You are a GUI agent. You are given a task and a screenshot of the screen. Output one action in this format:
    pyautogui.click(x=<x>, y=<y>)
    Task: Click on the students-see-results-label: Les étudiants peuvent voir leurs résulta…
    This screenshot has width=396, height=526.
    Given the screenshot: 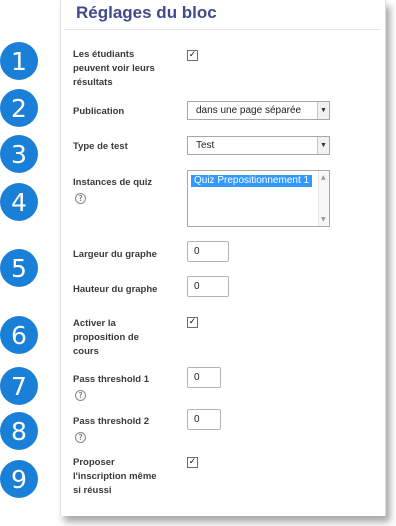 What is the action you would take?
    pyautogui.click(x=114, y=68)
    